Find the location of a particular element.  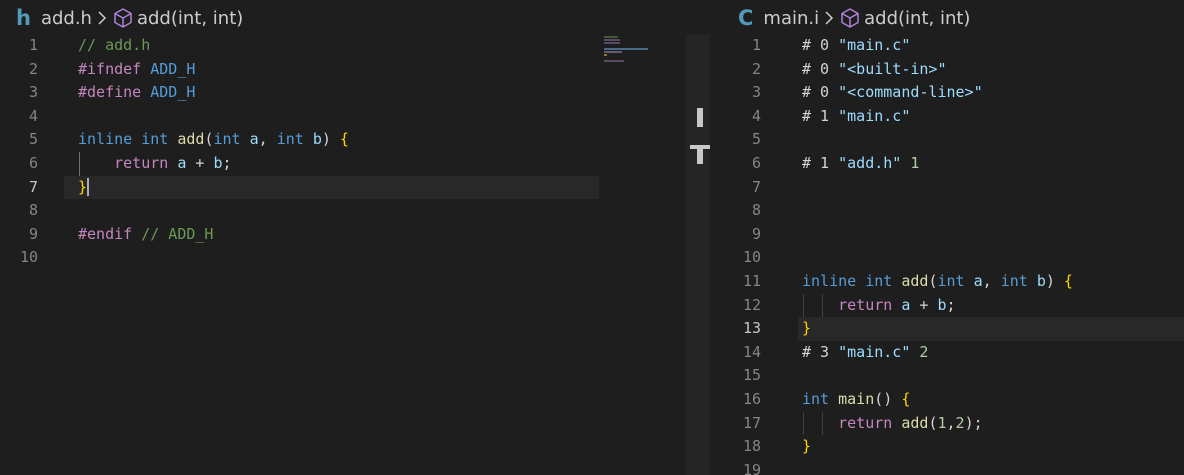

line-number: 14 is located at coordinates (751, 351).